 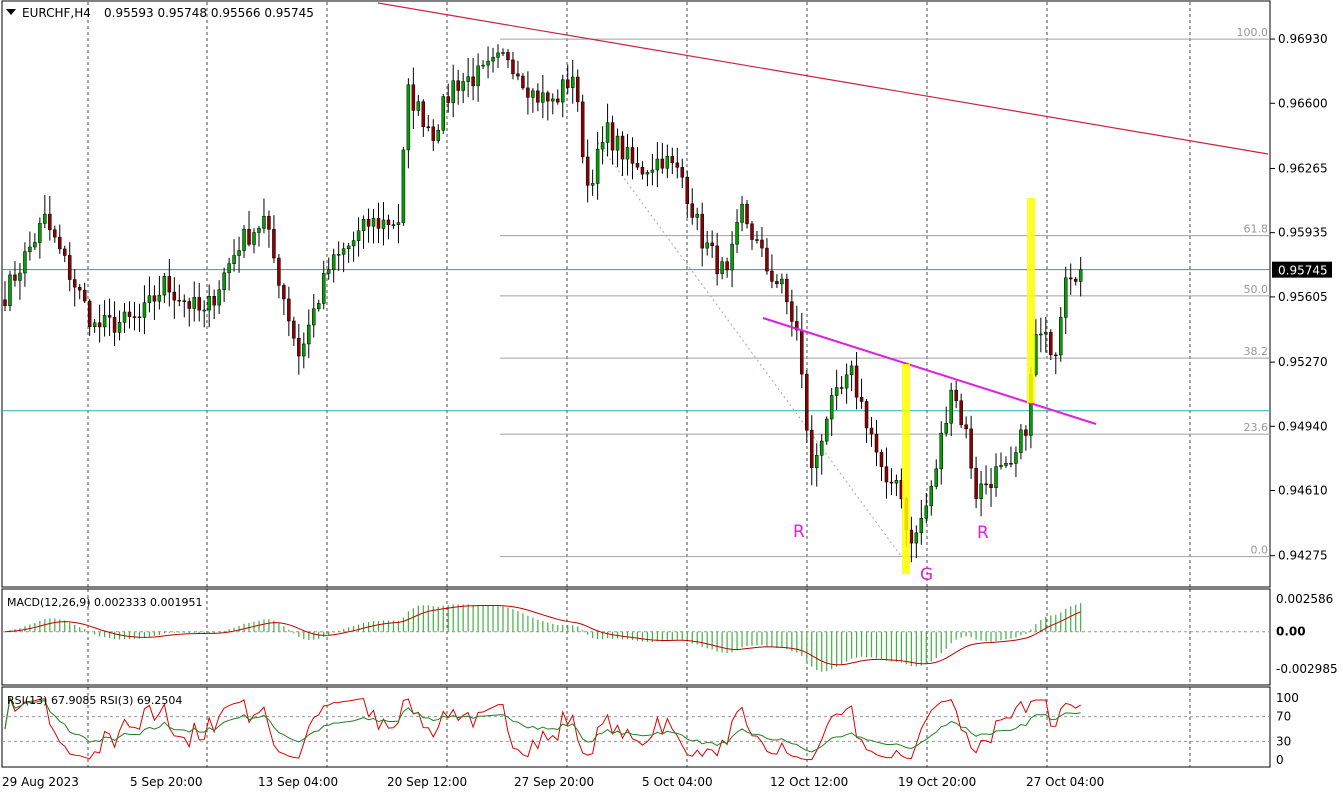 I want to click on time-label: 5 Sep 20:00, so click(x=166, y=782).